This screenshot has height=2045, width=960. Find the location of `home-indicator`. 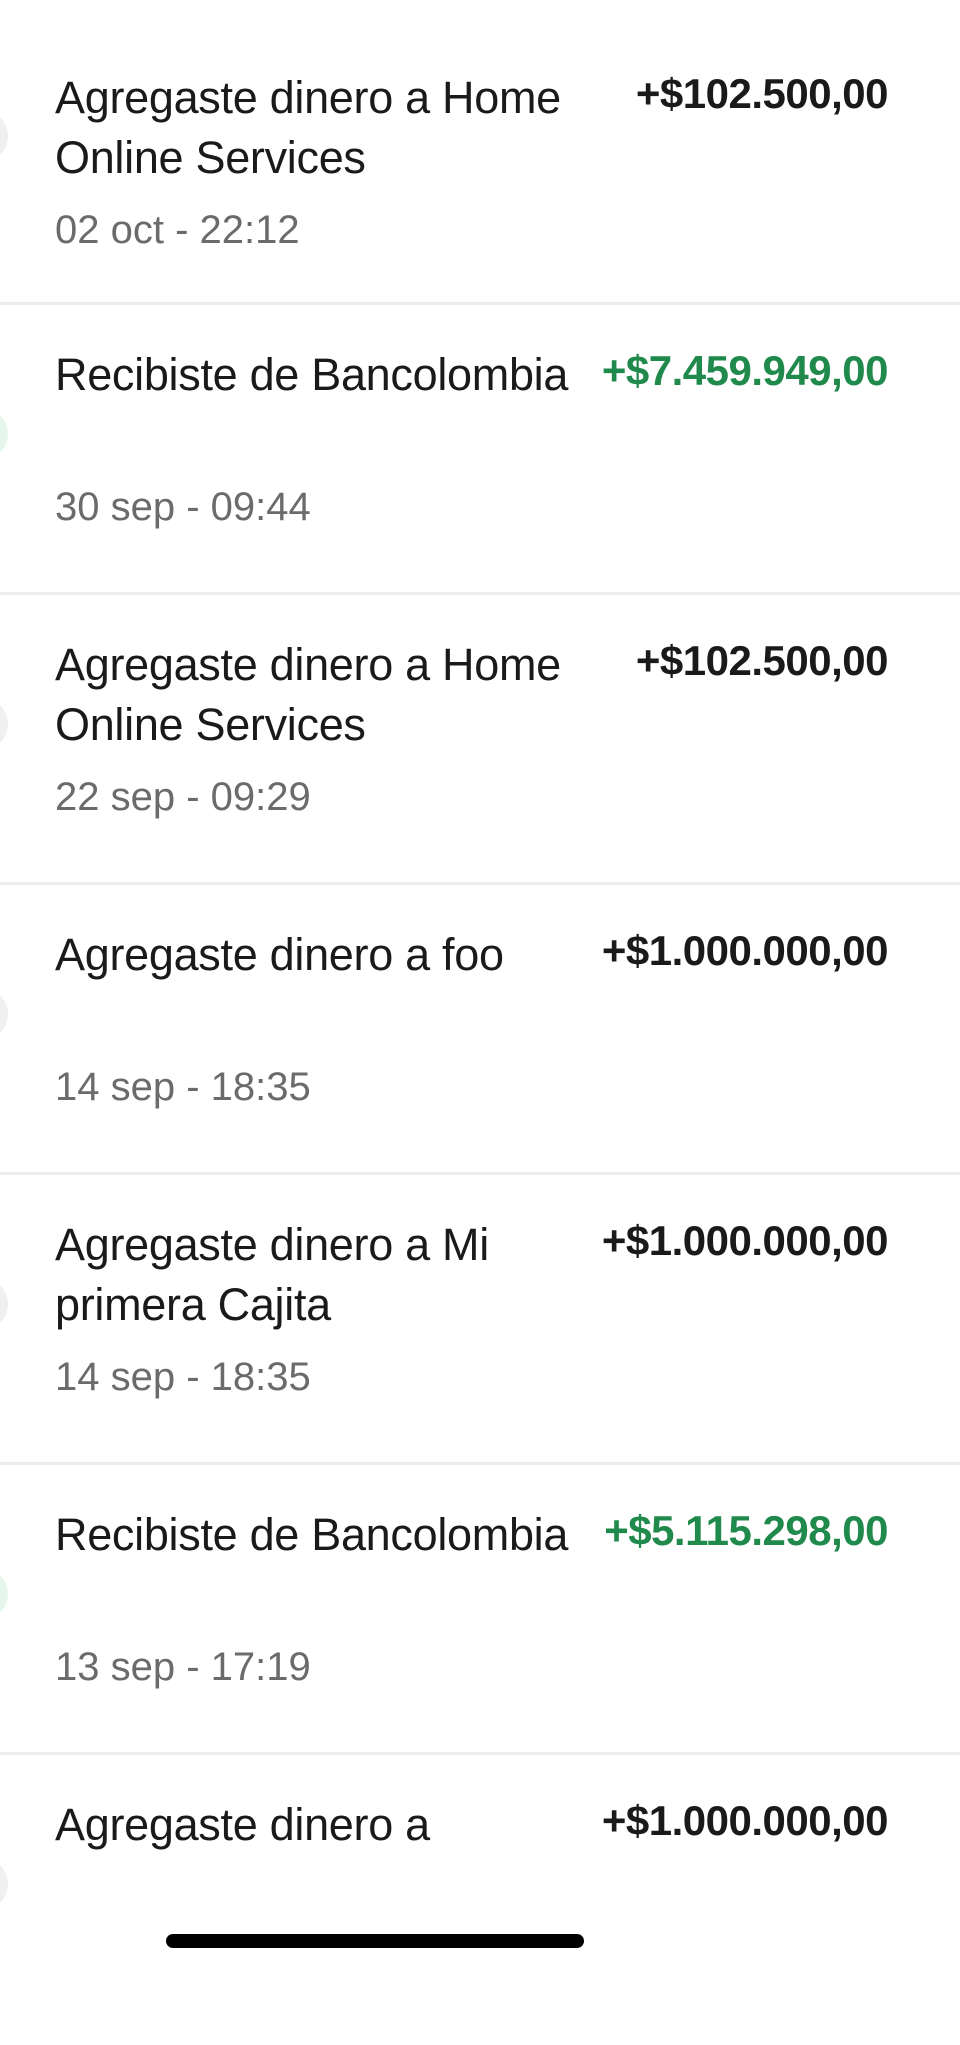

home-indicator is located at coordinates (375, 1941).